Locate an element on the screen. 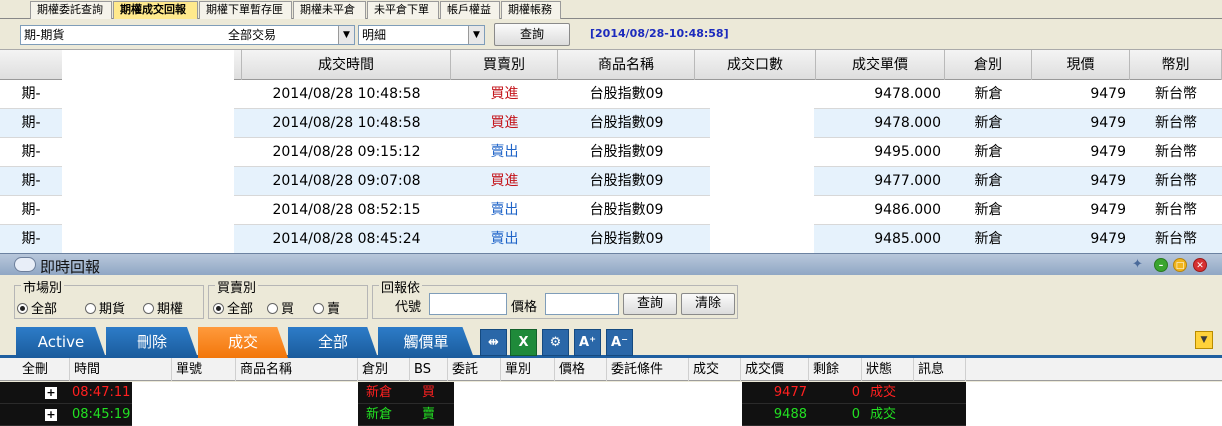  font-decrease-button: A⁻ is located at coordinates (619, 342).